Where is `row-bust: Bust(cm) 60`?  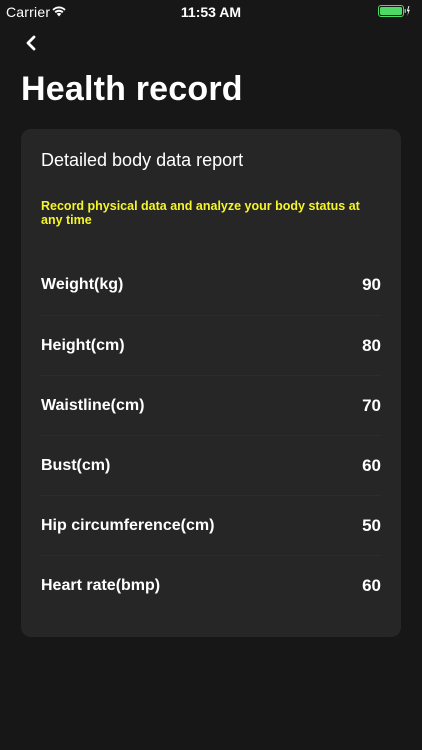 row-bust: Bust(cm) 60 is located at coordinates (211, 465).